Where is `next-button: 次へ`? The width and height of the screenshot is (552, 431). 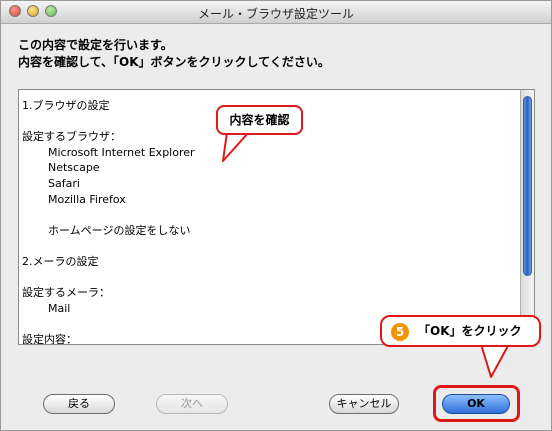 next-button: 次へ is located at coordinates (192, 404).